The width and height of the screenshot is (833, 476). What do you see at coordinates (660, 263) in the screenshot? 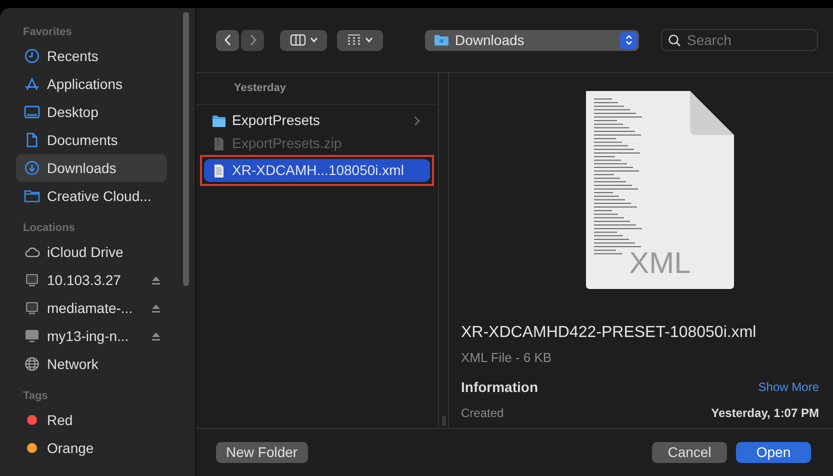
I see `file-type-label: XML` at bounding box center [660, 263].